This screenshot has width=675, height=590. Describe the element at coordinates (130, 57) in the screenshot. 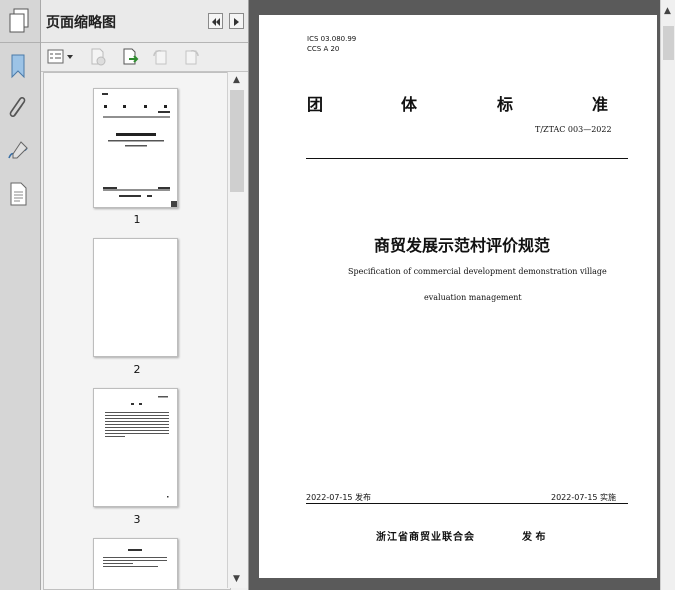

I see `extract-page-icon` at that location.